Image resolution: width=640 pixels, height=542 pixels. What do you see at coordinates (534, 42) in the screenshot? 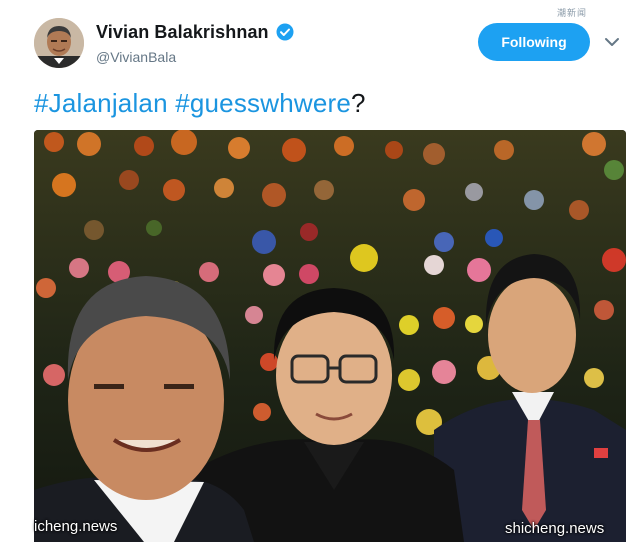
I see `following-button: Following` at bounding box center [534, 42].